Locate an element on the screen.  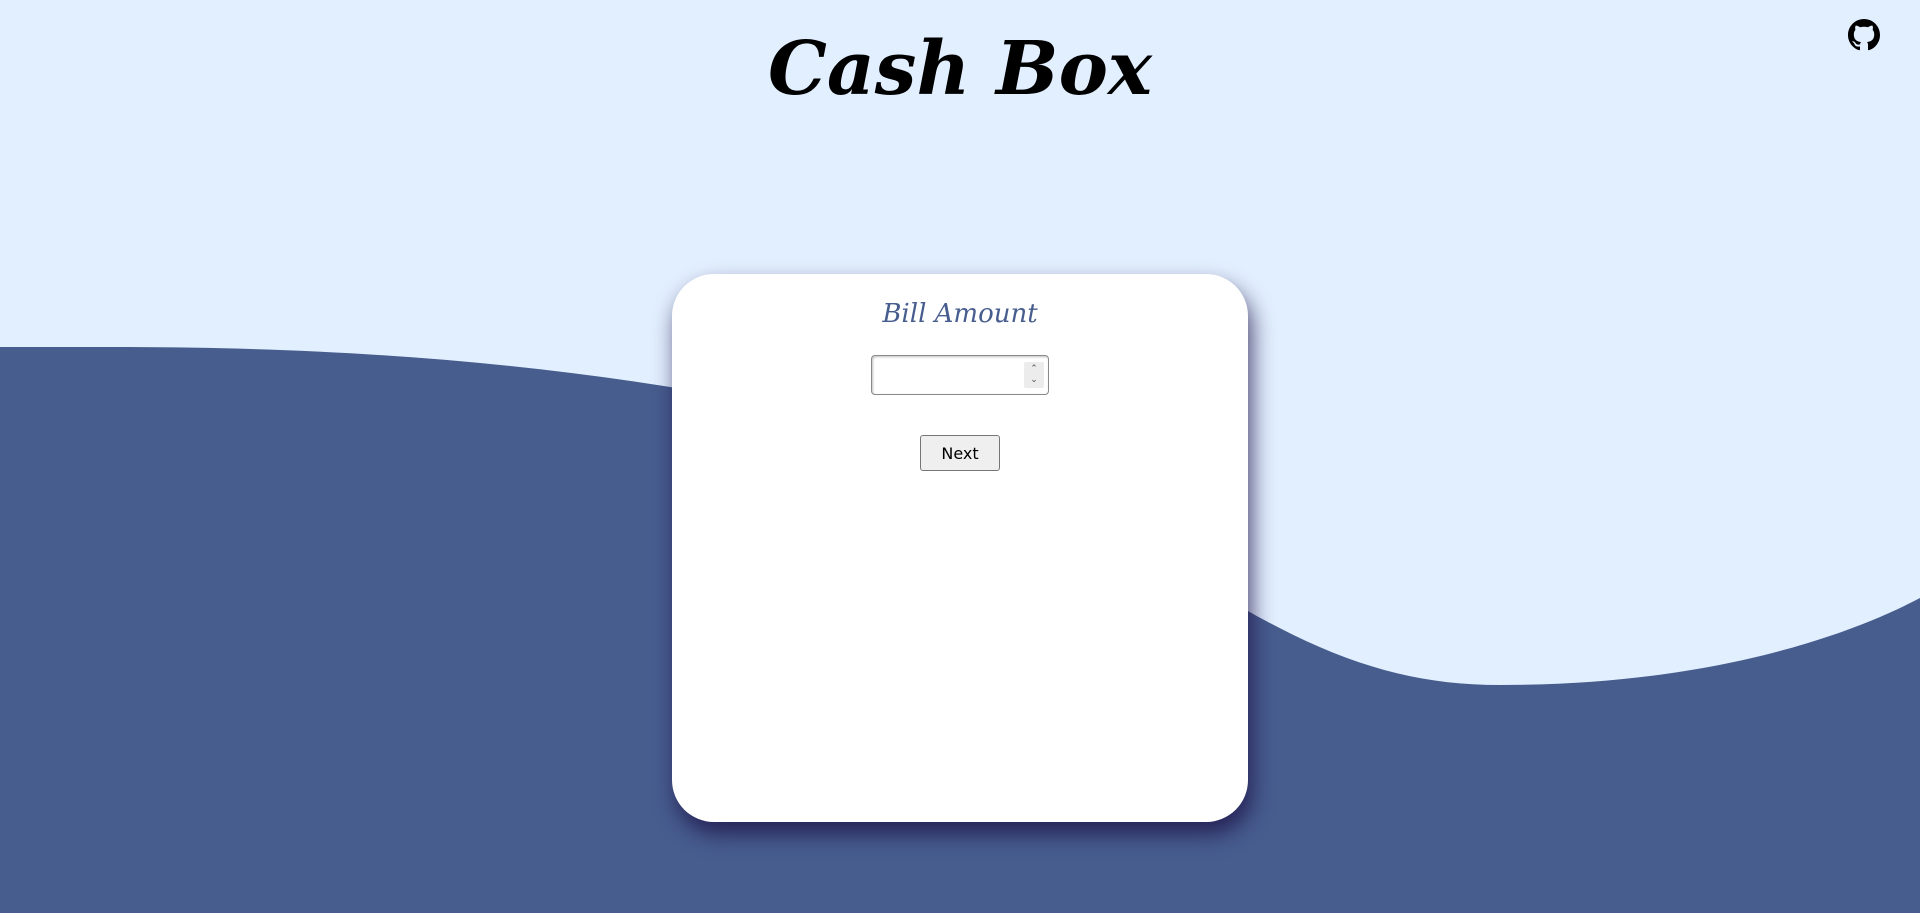
chevron-up-icon: ⌃ is located at coordinates (1034, 369).